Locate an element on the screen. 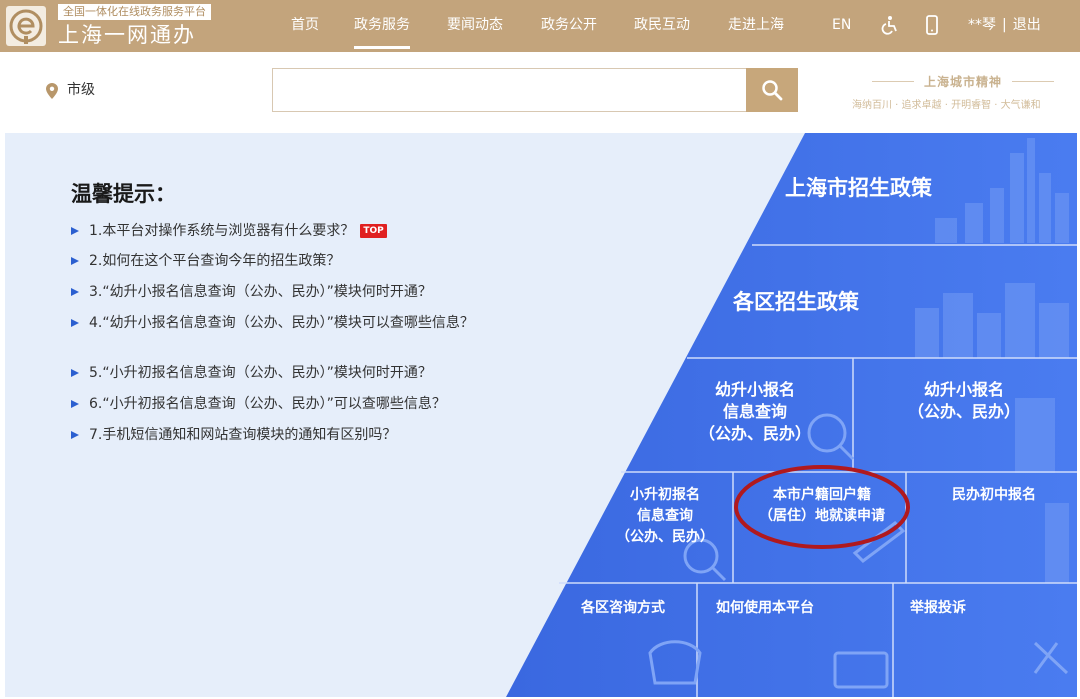 The width and height of the screenshot is (1080, 699). tile-hukou-apply-line2: （居住）地就读申请 is located at coordinates (822, 516).